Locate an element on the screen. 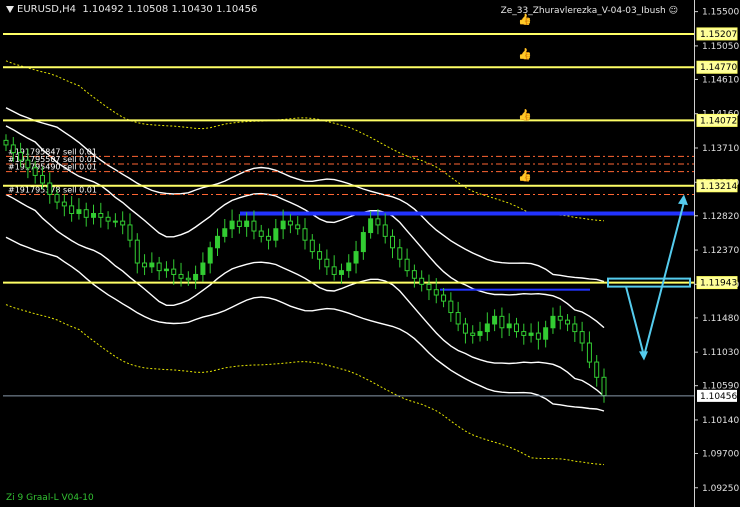 The height and width of the screenshot is (507, 740). thumb-up-icon-3: 👍 is located at coordinates (525, 175).